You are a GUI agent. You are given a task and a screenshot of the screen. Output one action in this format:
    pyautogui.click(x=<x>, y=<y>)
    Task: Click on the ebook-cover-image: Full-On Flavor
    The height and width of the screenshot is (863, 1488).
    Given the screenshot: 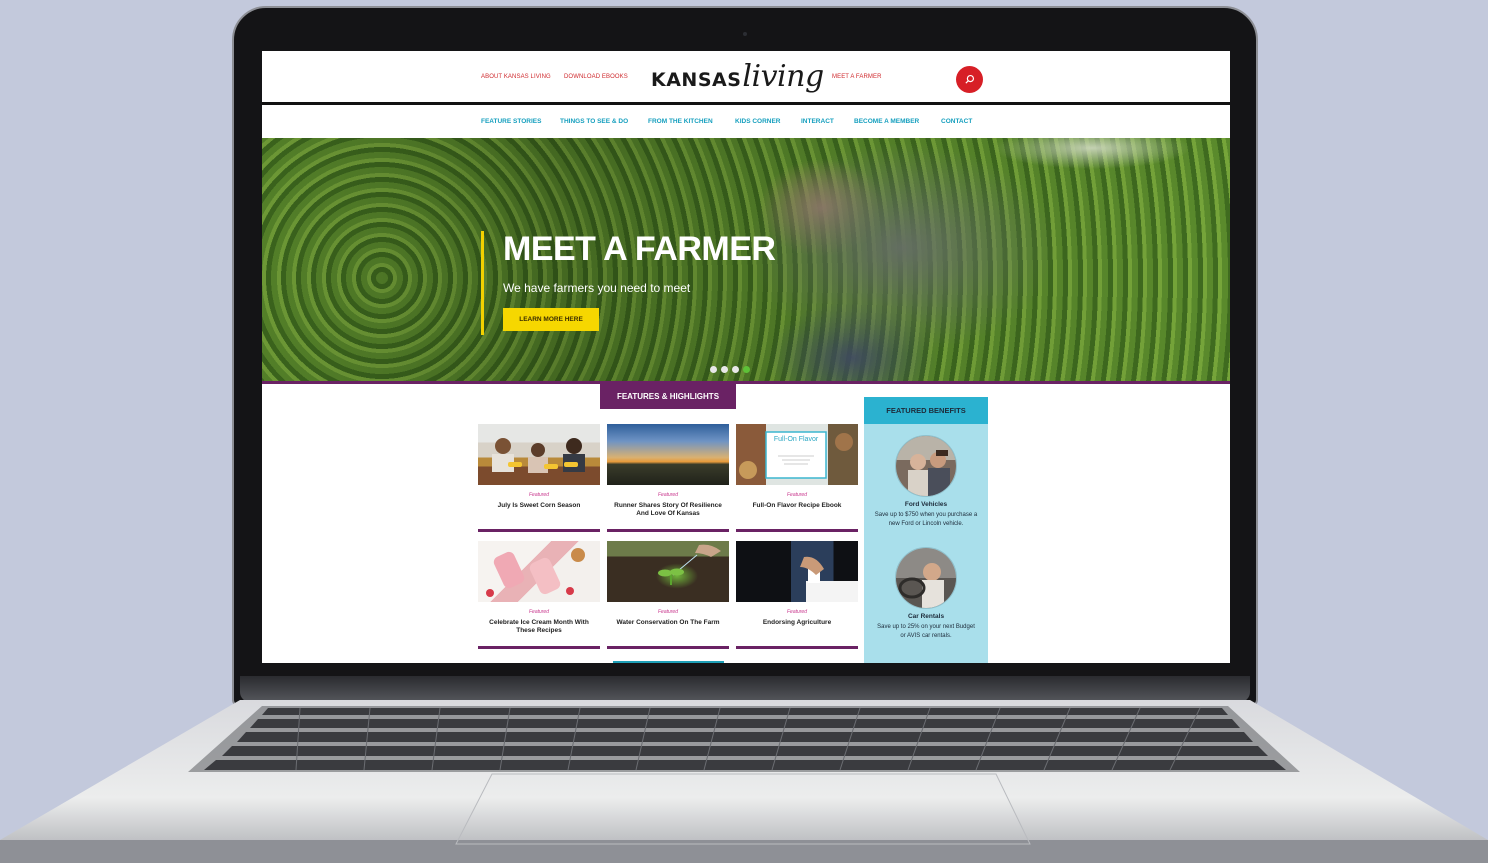 What is the action you would take?
    pyautogui.click(x=797, y=454)
    